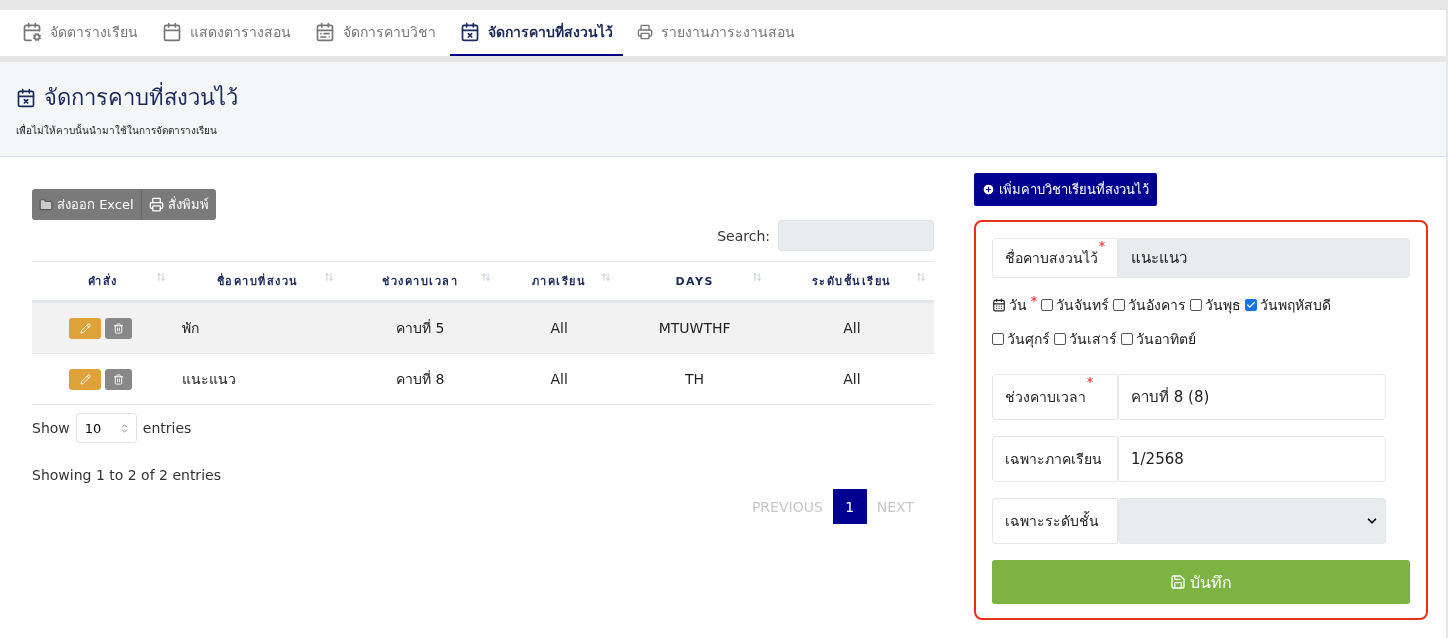 This screenshot has width=1448, height=638. Describe the element at coordinates (1264, 258) in the screenshot. I see `text-field: แนะแนว` at that location.